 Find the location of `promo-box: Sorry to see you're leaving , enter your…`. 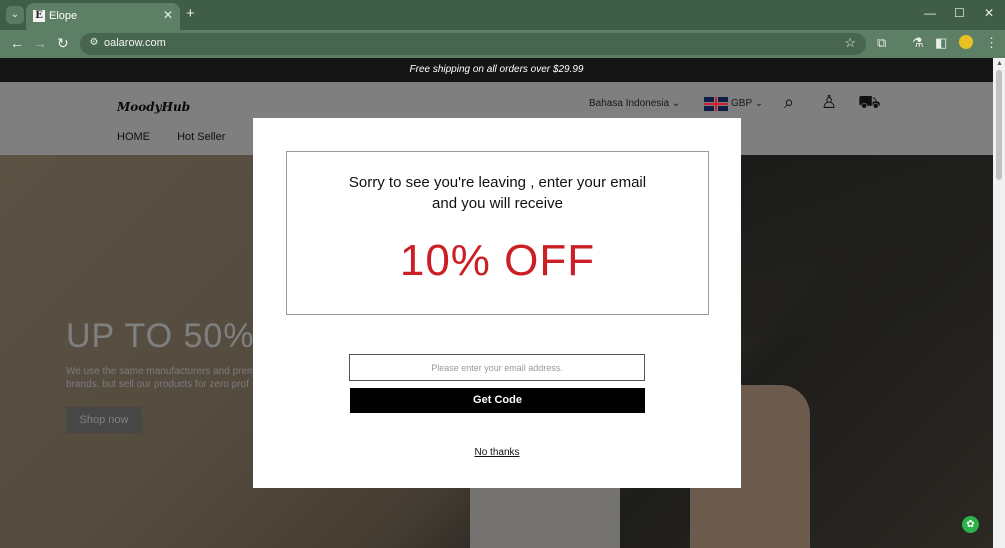

promo-box: Sorry to see you're leaving , enter your… is located at coordinates (497, 233).